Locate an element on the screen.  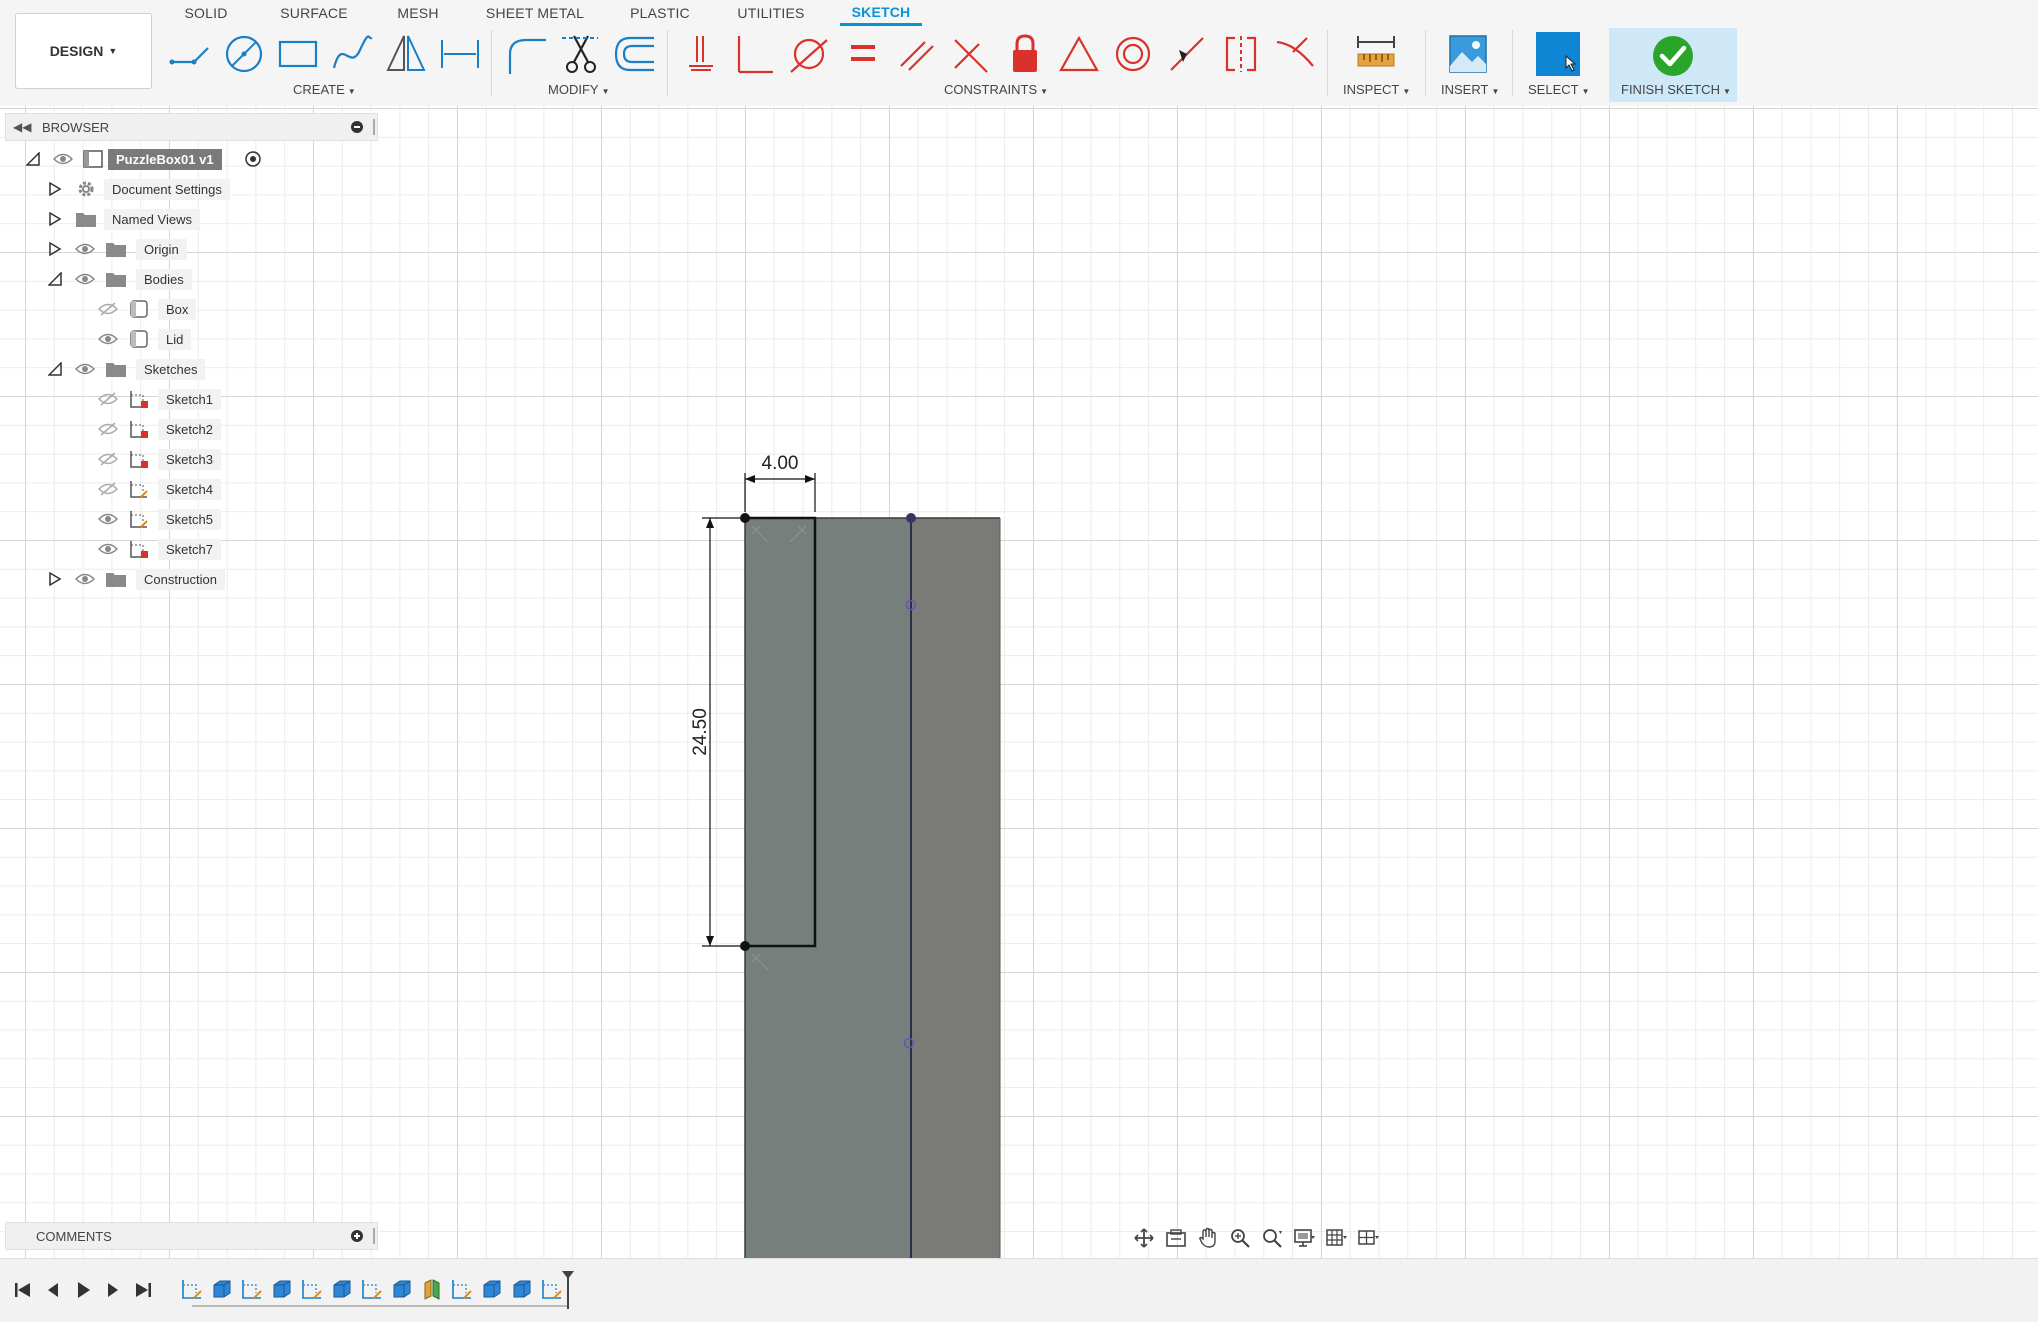
width-dimension: 4.00 is located at coordinates (780, 482).